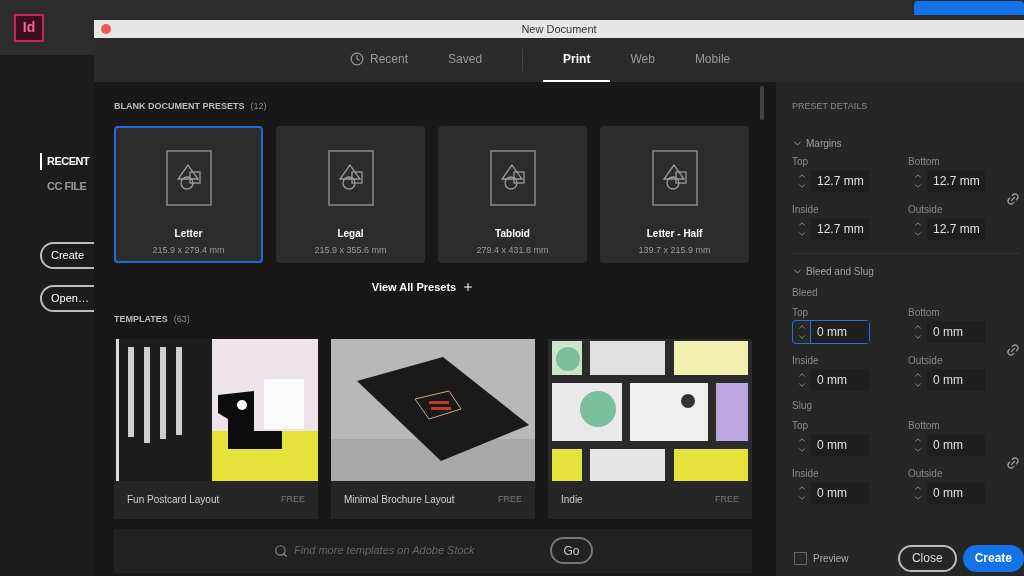 This screenshot has height=576, width=1024. I want to click on template-card: Fun Postcard Layout FREE, so click(216, 428).